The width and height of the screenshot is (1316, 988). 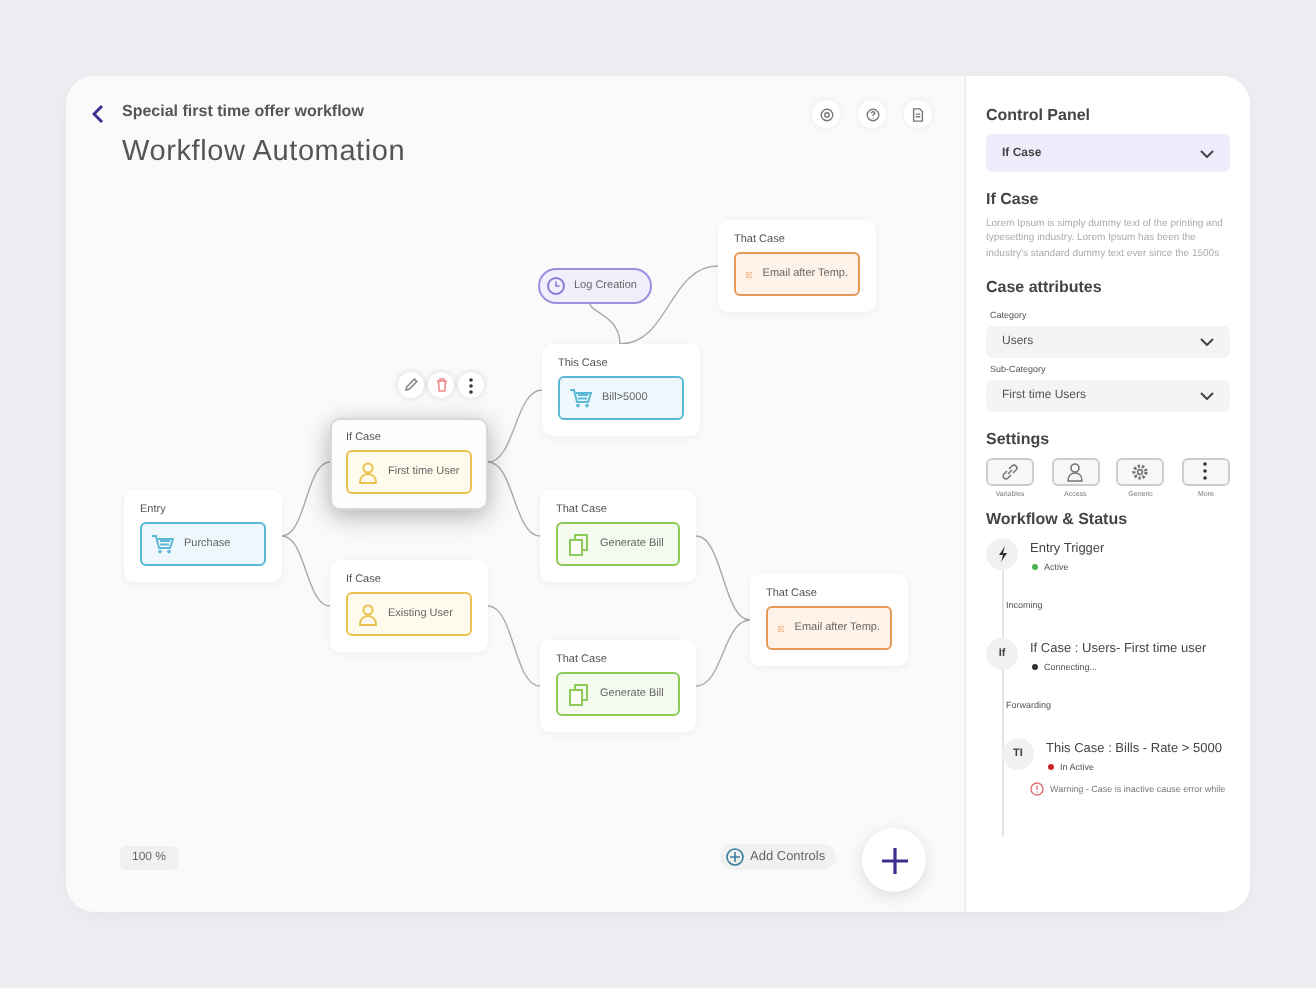 I want to click on section-heading: If Case, so click(x=1013, y=199).